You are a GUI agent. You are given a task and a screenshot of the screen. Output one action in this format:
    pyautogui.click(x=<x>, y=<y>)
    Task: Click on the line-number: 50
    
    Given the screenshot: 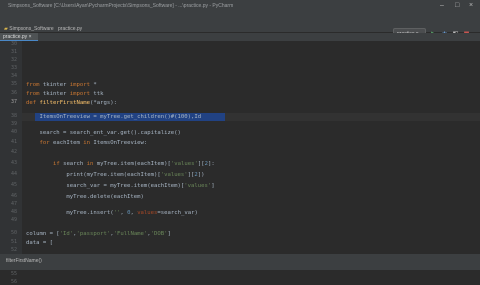 What is the action you would take?
    pyautogui.click(x=8, y=233)
    